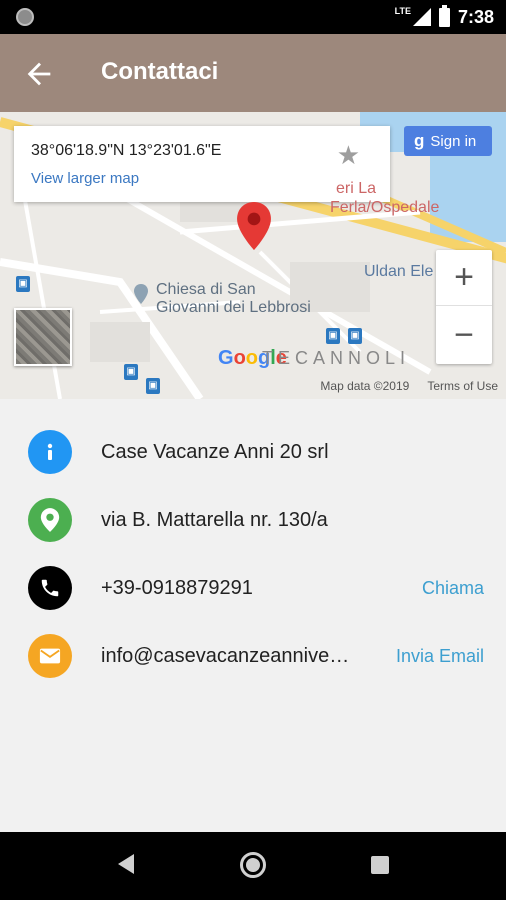 Image resolution: width=506 pixels, height=900 pixels. What do you see at coordinates (356, 188) in the screenshot?
I see `map-label-ospedale: eri La` at bounding box center [356, 188].